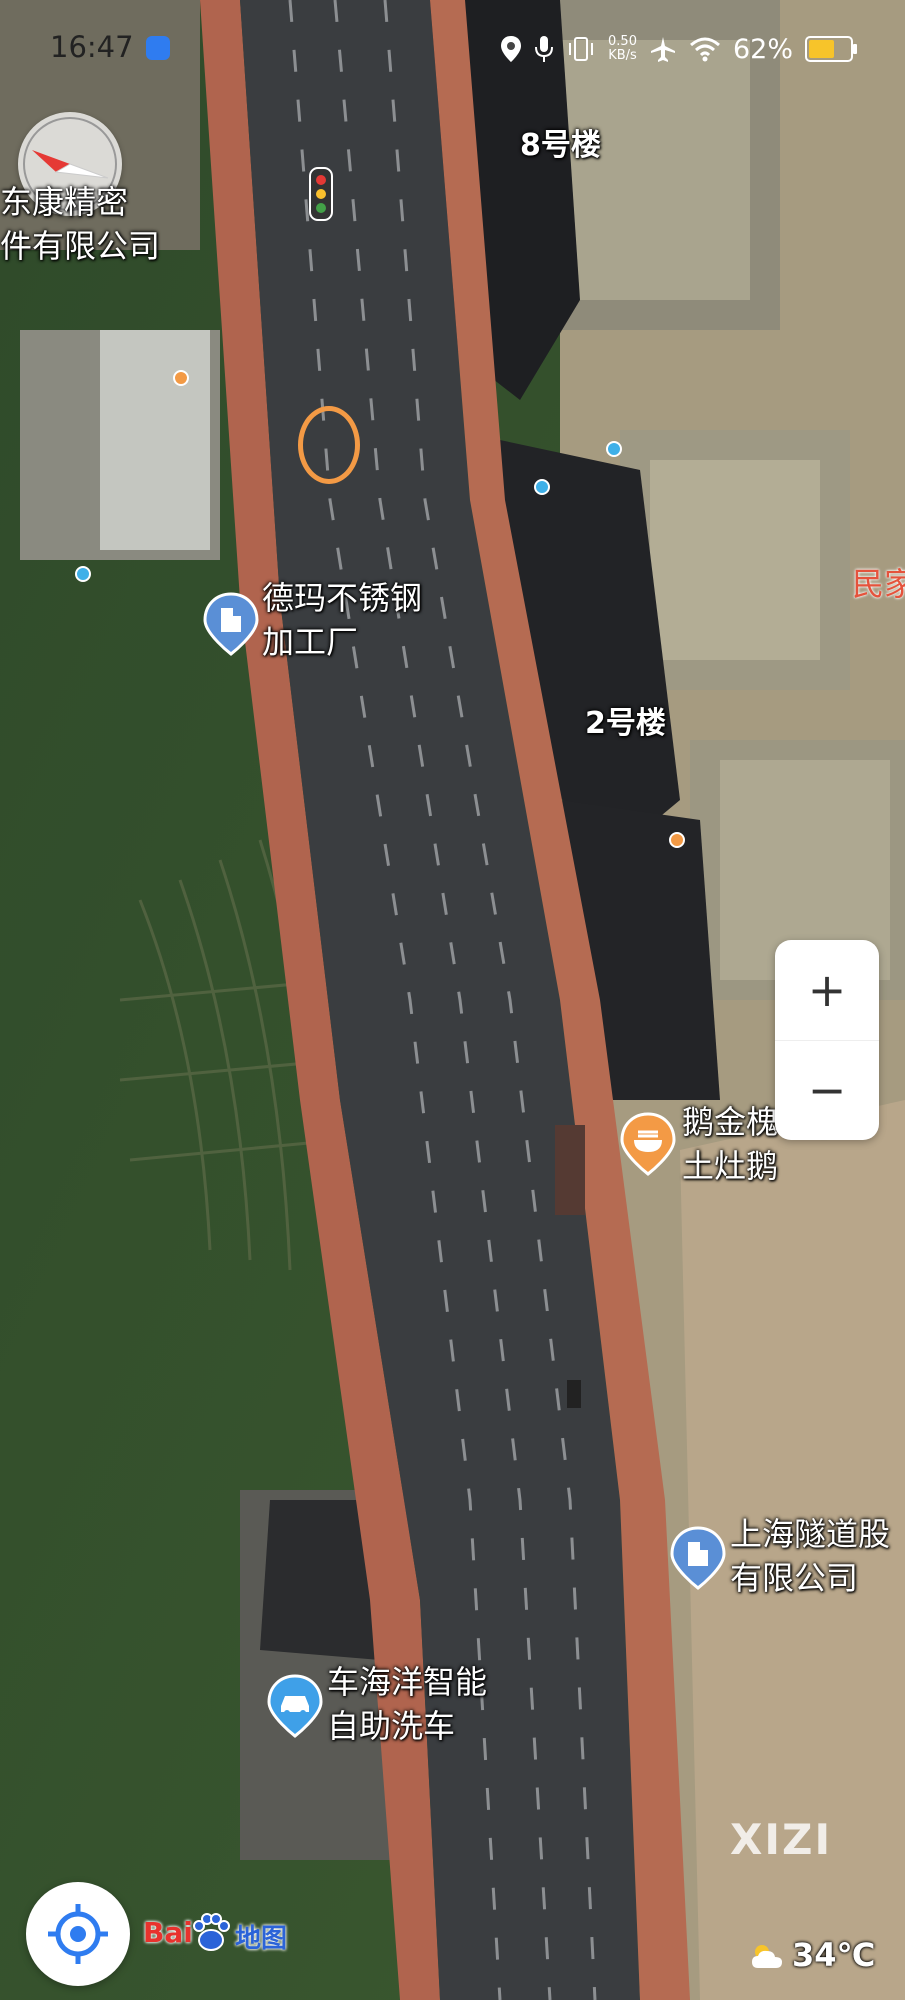 The width and height of the screenshot is (905, 2000). Describe the element at coordinates (730, 1166) in the screenshot. I see `poi-label-line: 土灶鹅` at that location.